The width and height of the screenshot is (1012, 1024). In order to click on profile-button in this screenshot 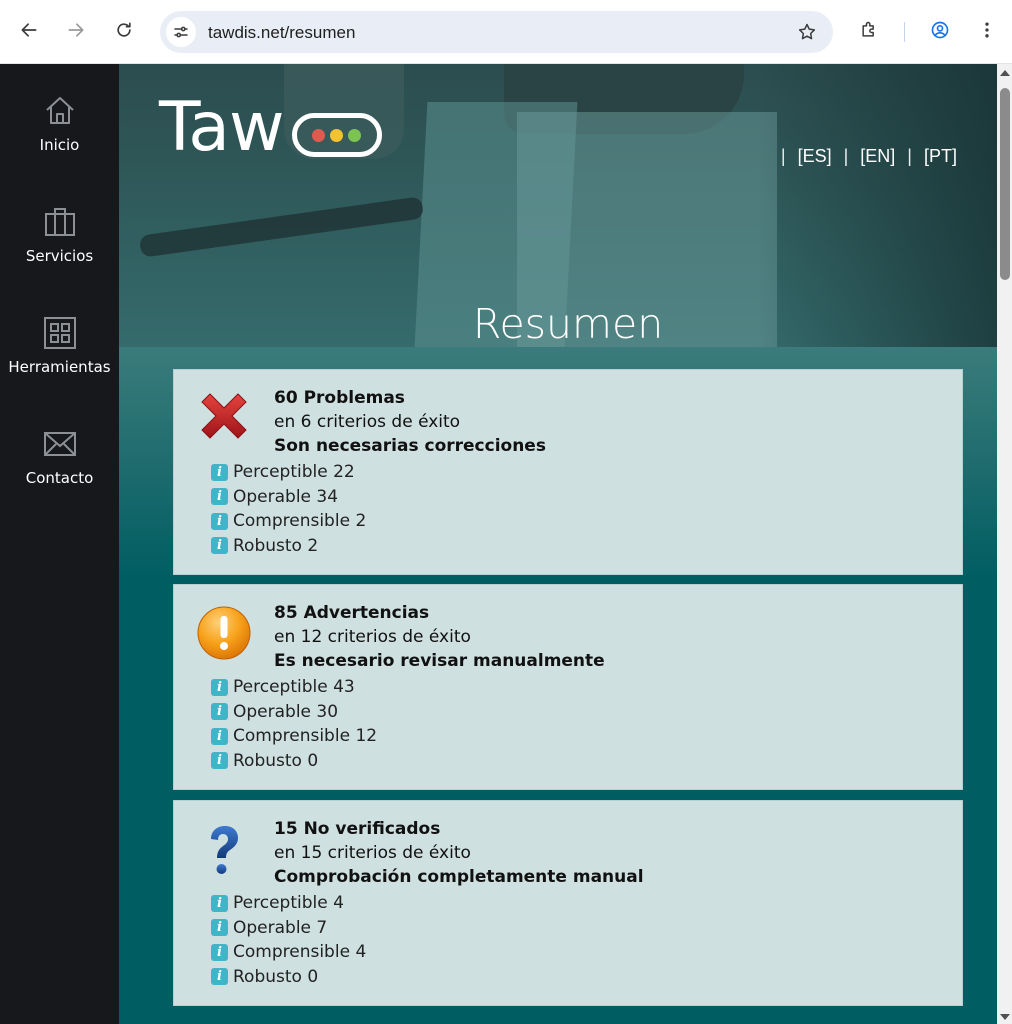, I will do `click(940, 30)`.